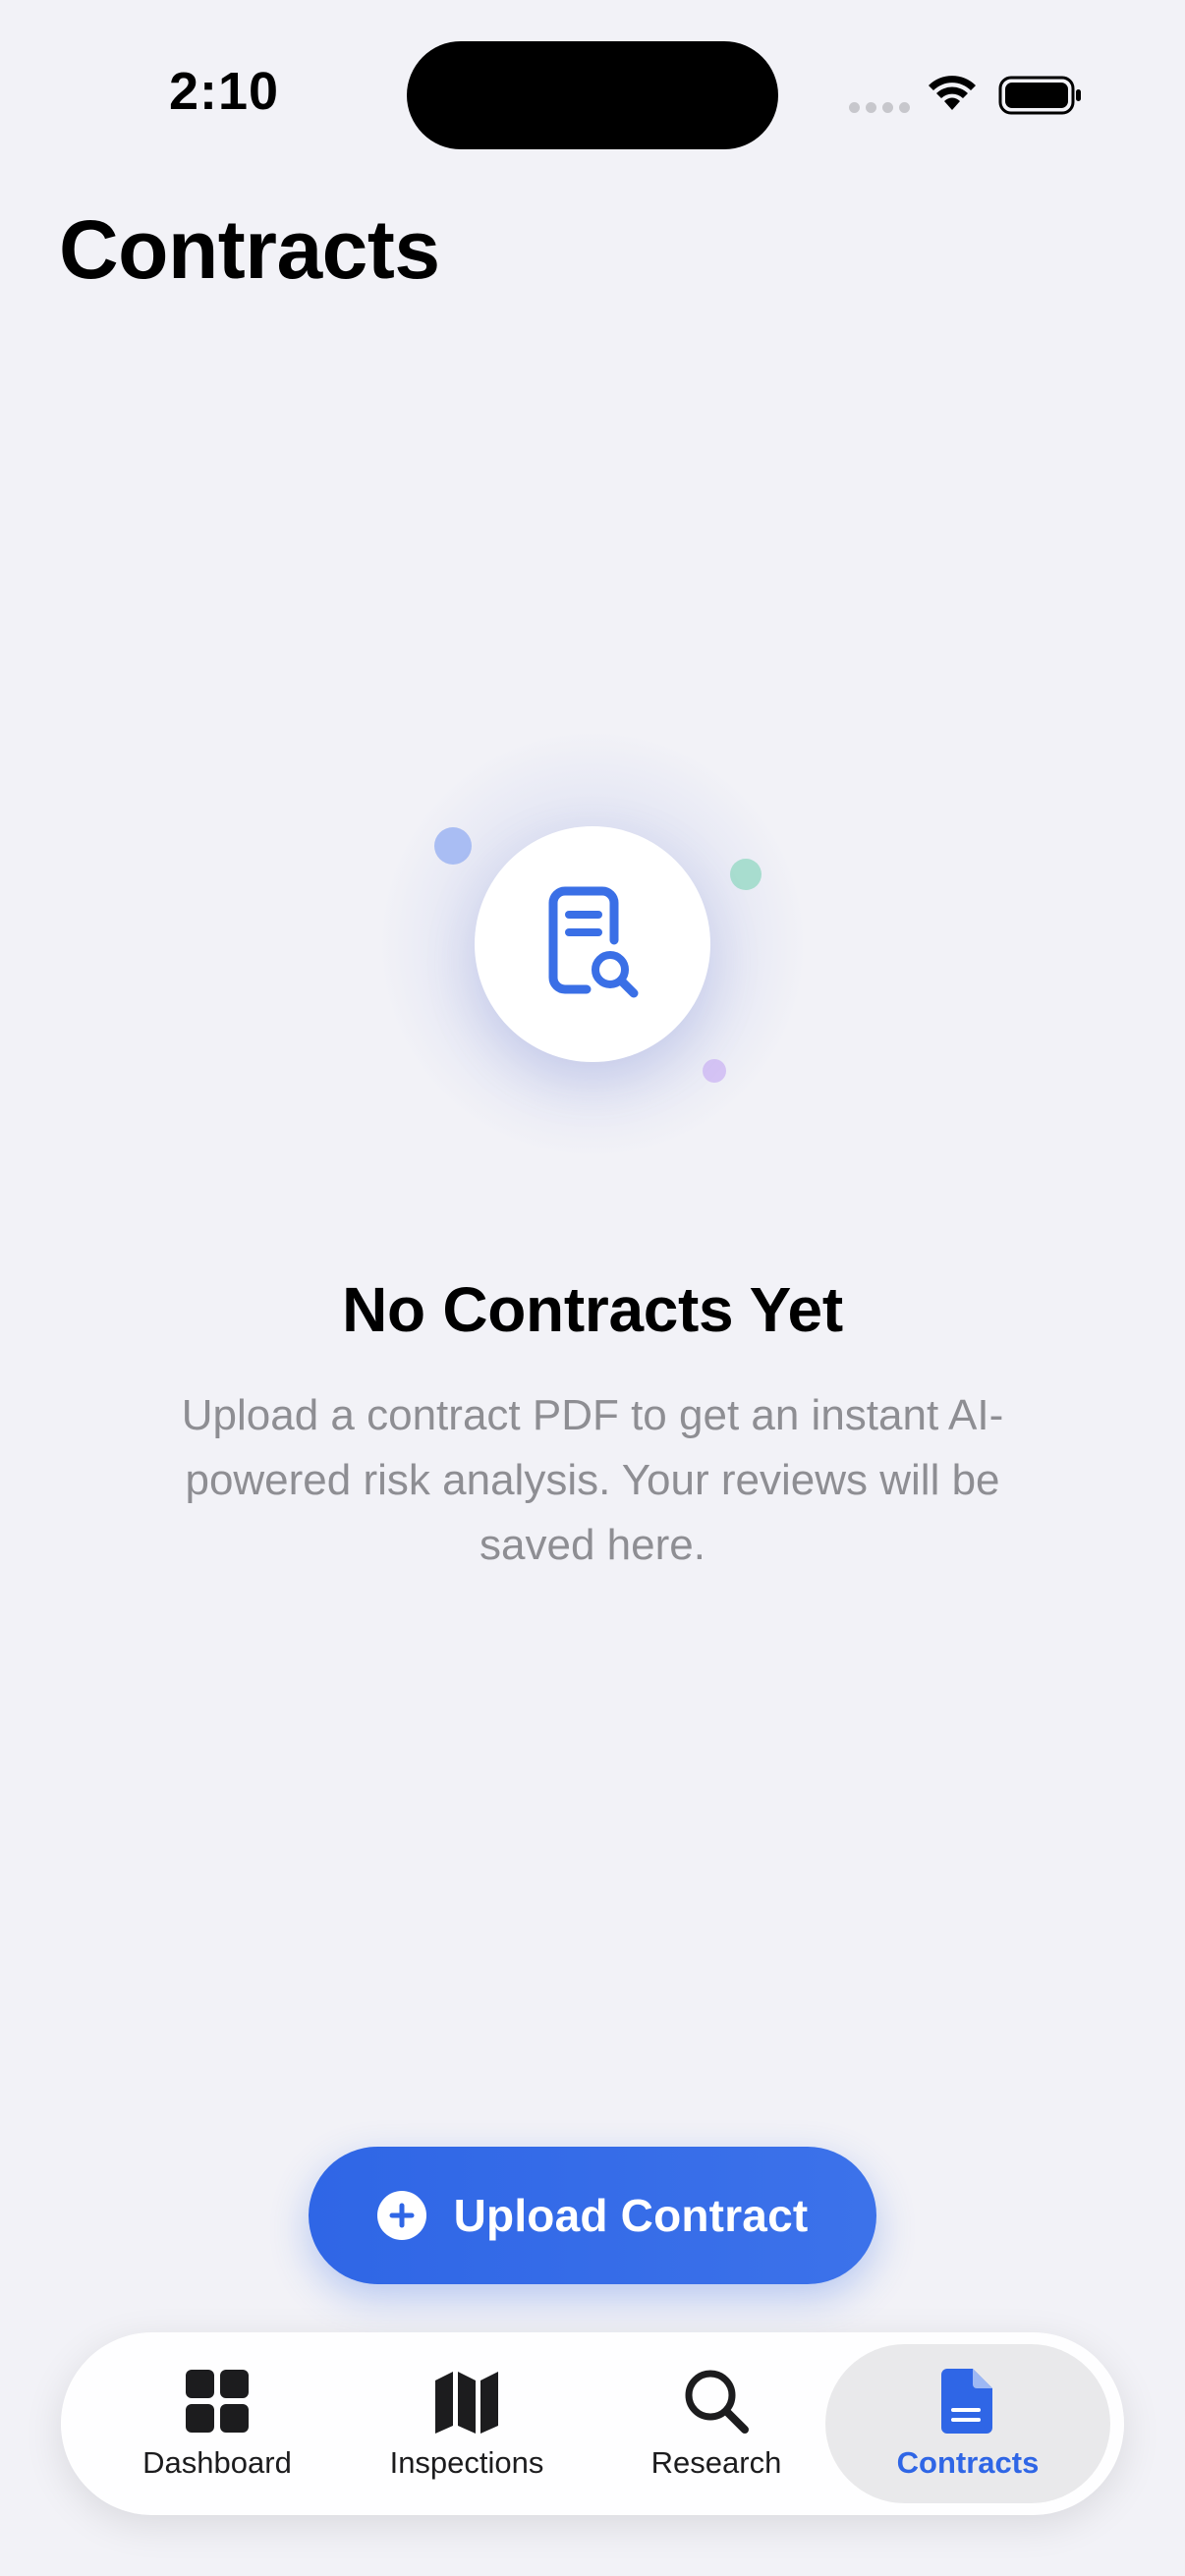 The width and height of the screenshot is (1185, 2576). What do you see at coordinates (592, 2423) in the screenshot?
I see `tab-bar: Dashboard Inspections Research Contracts` at bounding box center [592, 2423].